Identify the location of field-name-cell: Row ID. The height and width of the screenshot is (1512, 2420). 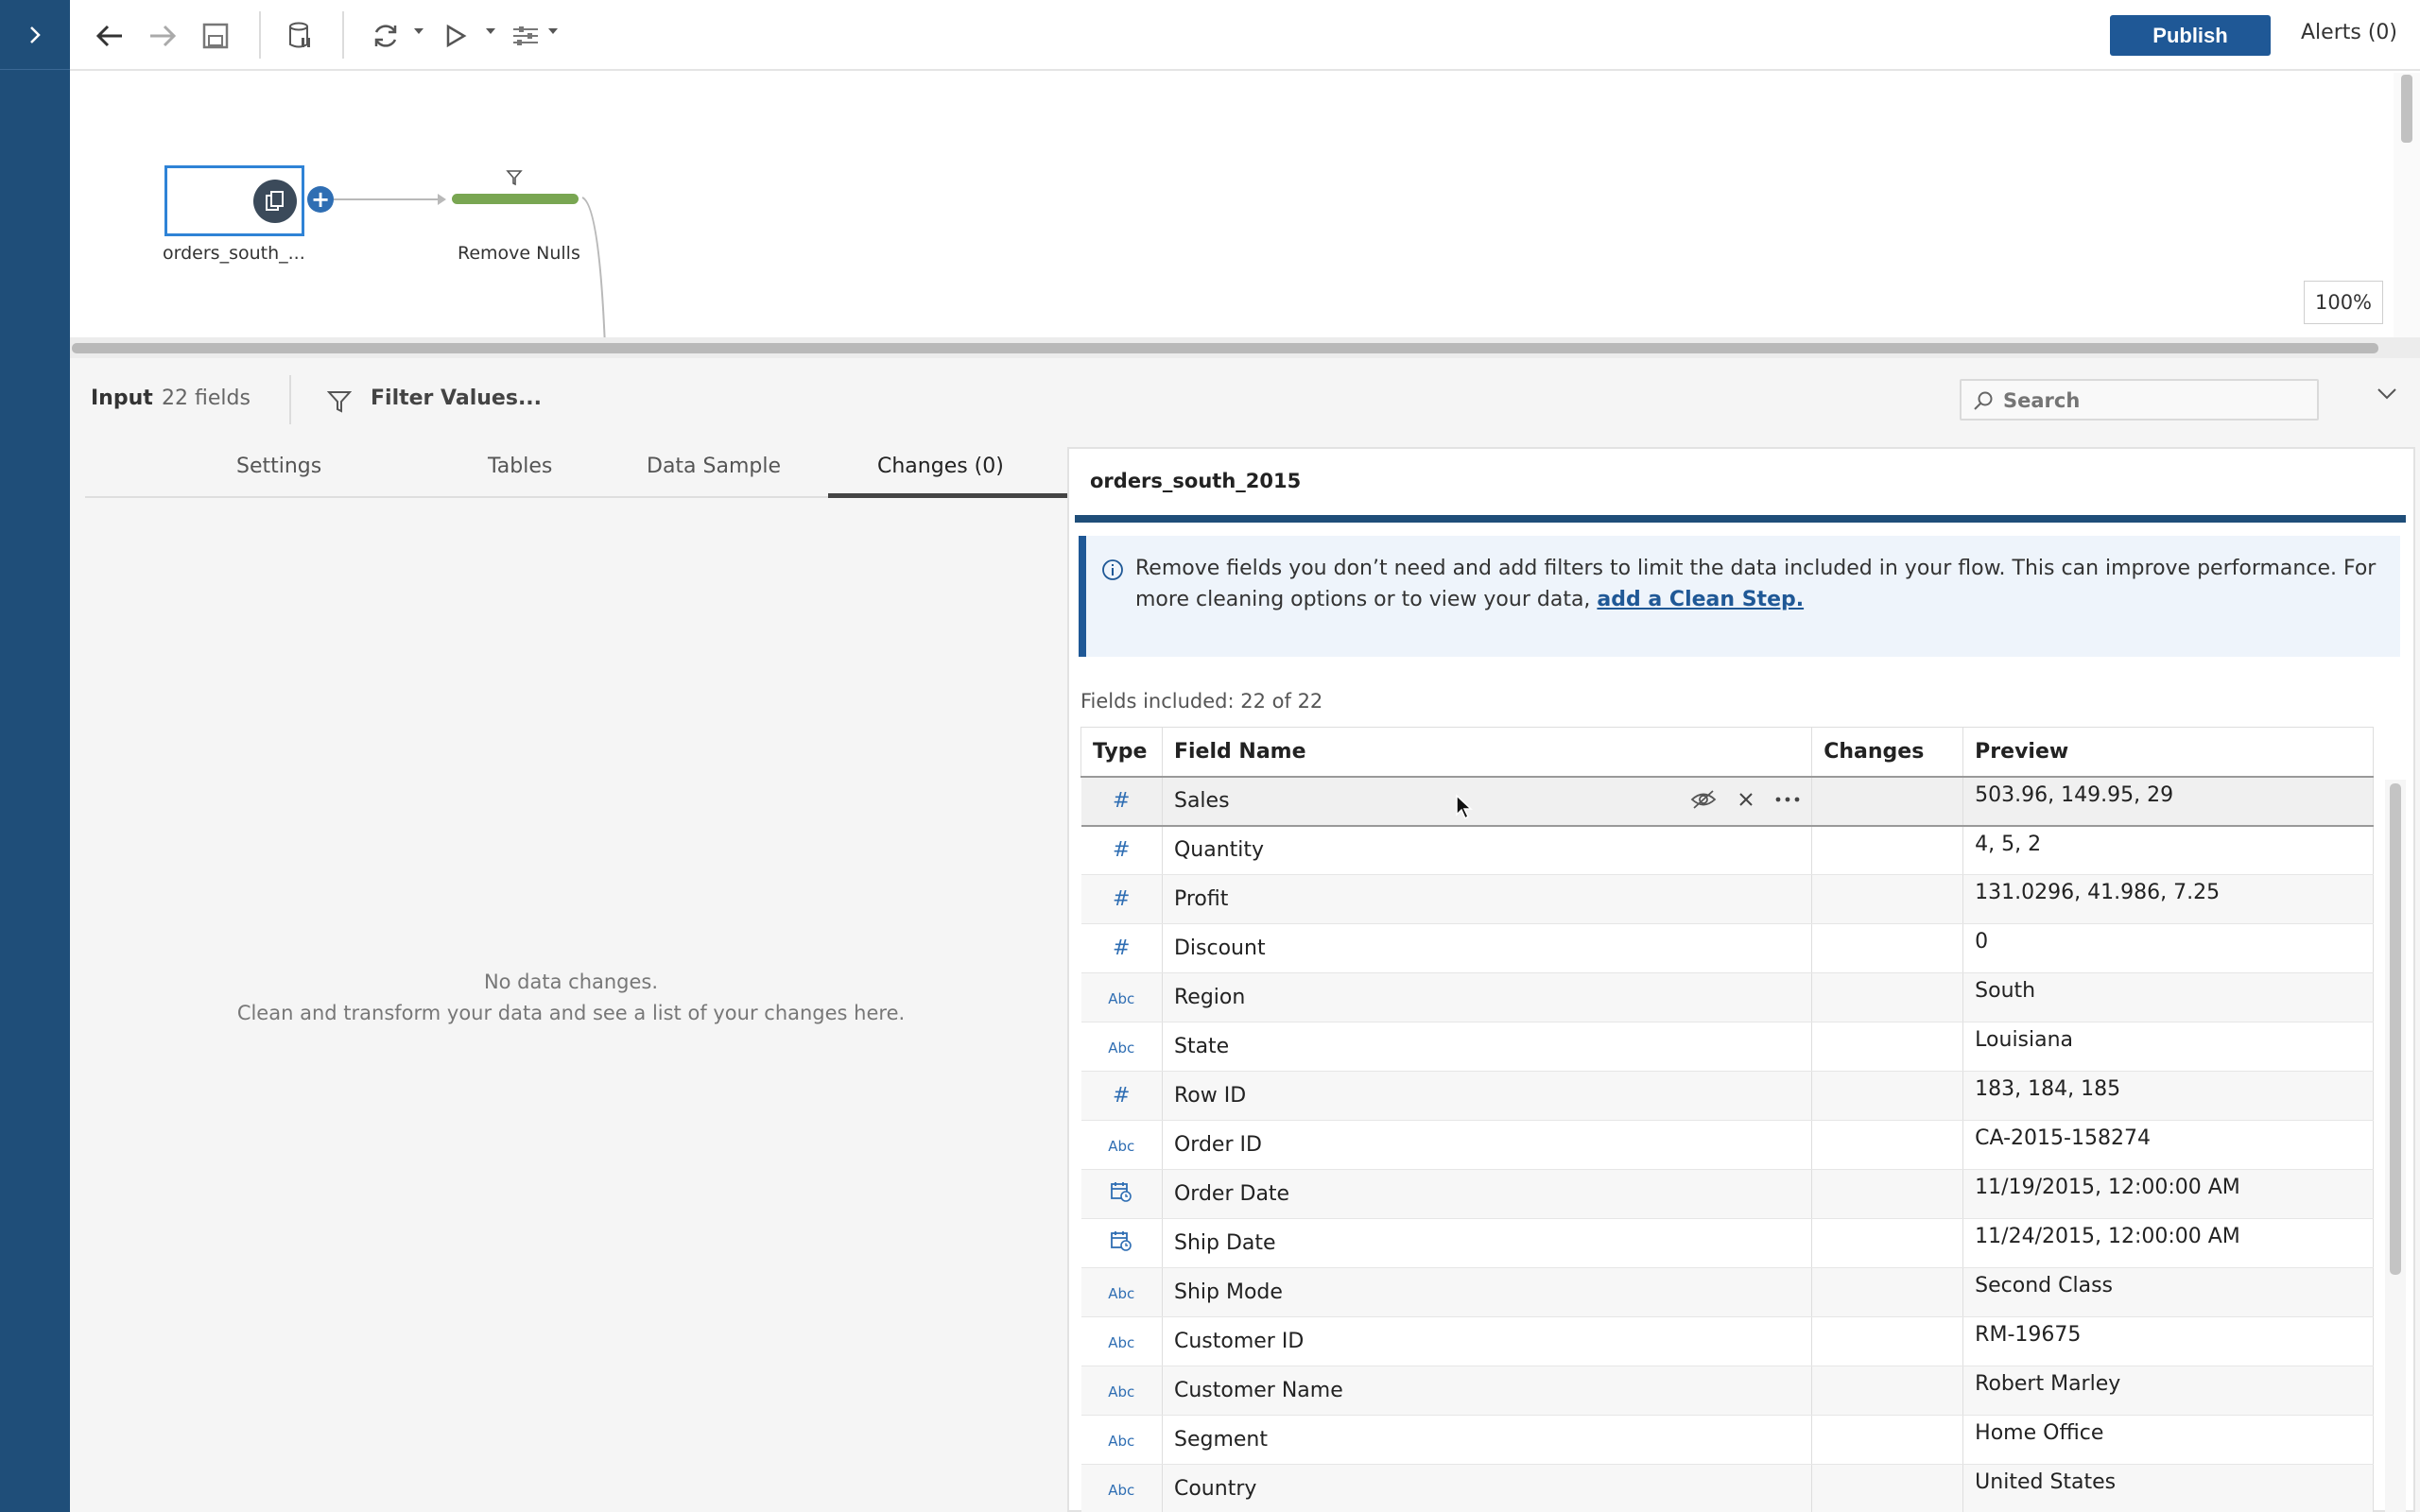
(1487, 1096).